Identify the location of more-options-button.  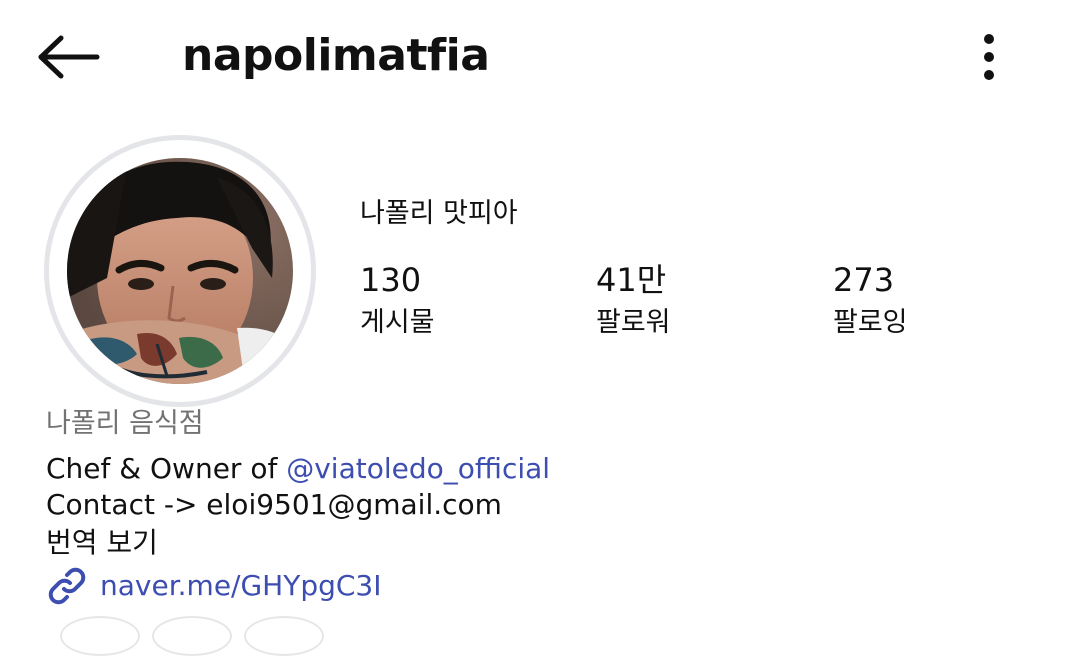
(989, 57).